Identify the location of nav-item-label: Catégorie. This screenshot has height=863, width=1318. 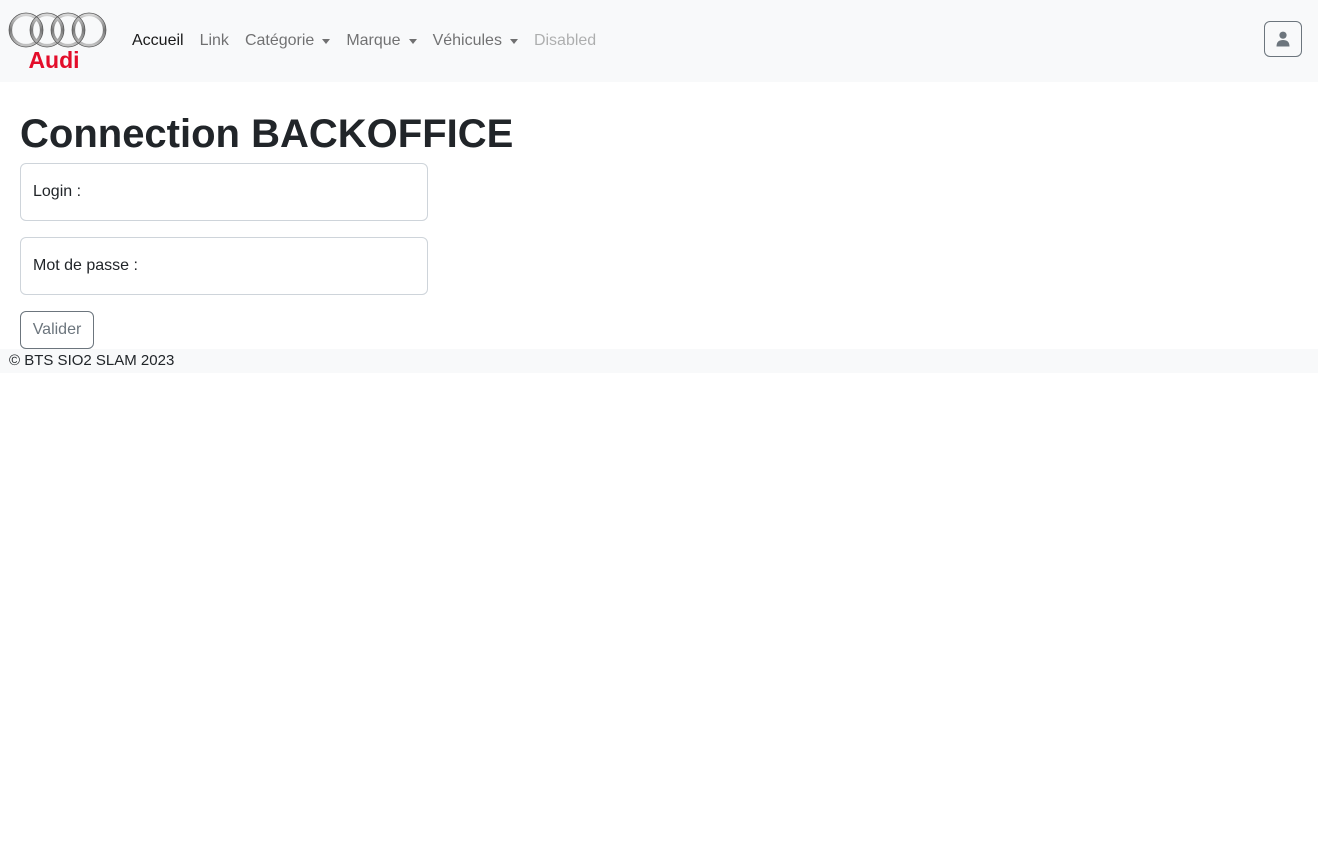
(279, 40).